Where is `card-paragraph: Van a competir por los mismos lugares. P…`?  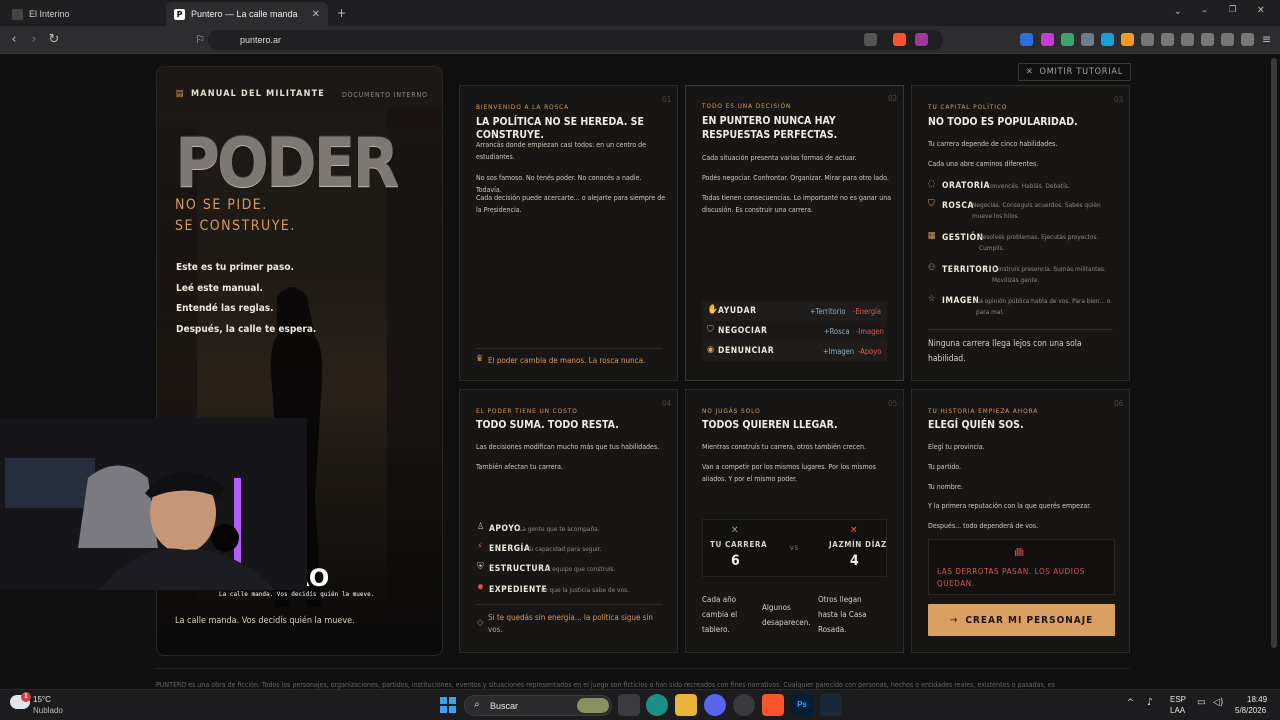
card-paragraph: Van a competir por los mismos lugares. P… is located at coordinates (789, 473).